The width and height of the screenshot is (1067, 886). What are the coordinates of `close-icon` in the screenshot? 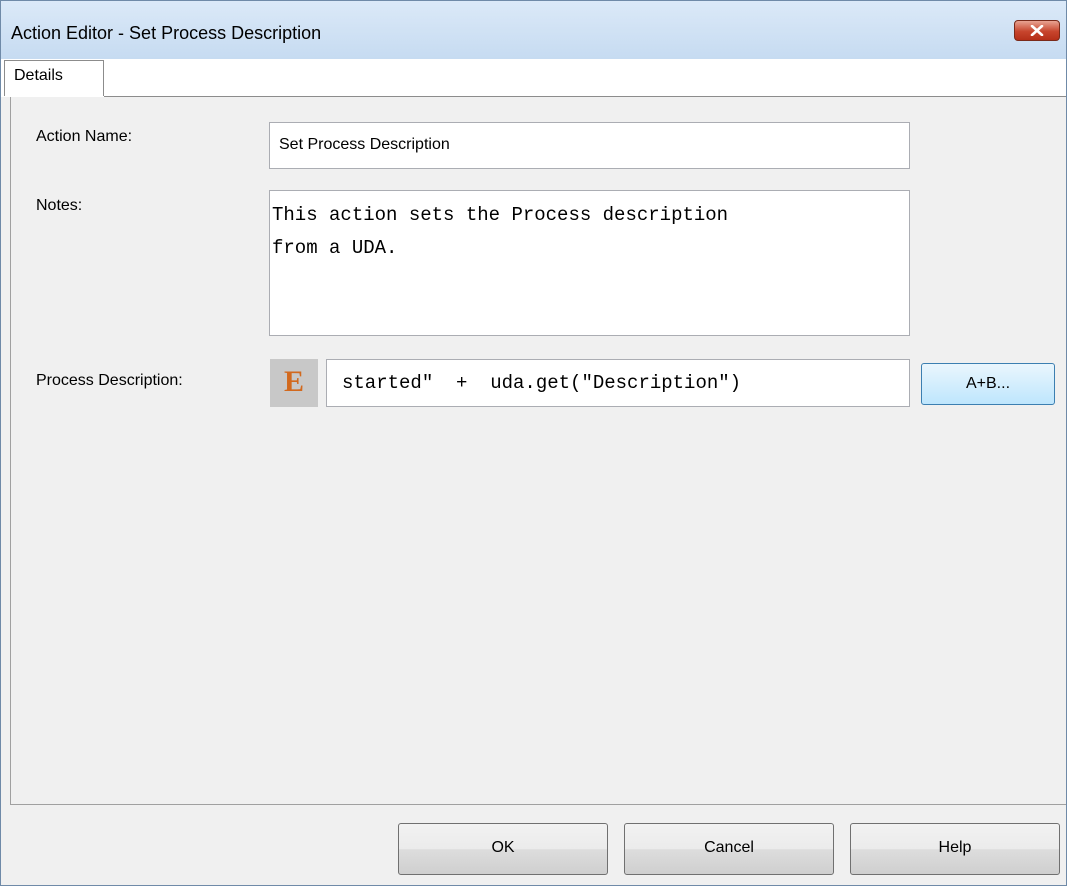 It's located at (1037, 30).